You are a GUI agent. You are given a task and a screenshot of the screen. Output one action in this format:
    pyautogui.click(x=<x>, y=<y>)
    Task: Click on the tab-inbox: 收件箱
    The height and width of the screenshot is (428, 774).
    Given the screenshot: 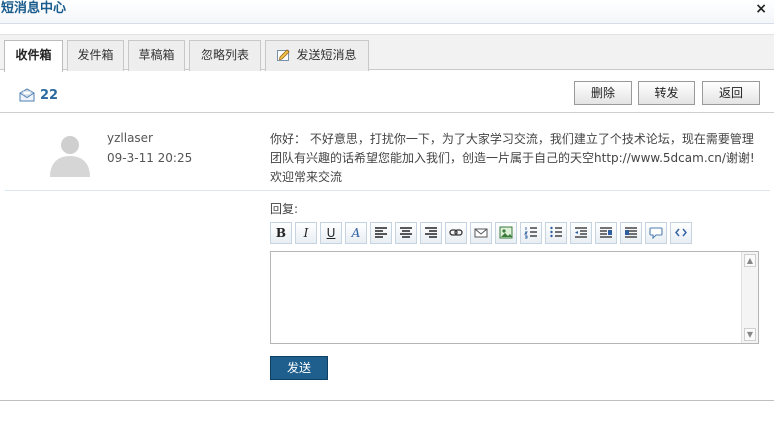 What is the action you would take?
    pyautogui.click(x=33, y=56)
    